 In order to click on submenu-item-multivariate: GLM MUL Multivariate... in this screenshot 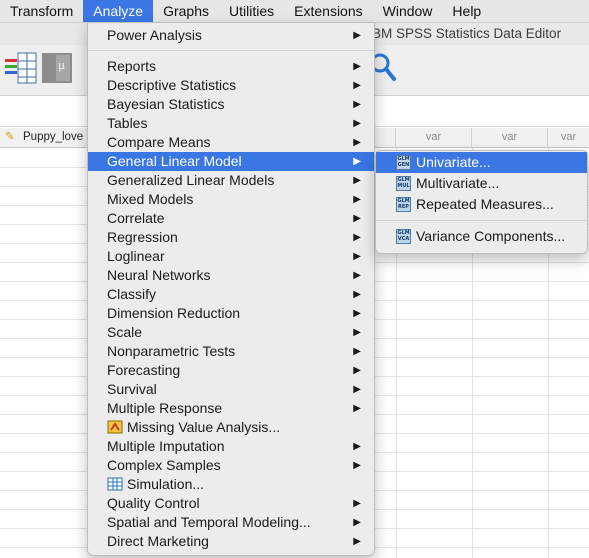, I will do `click(481, 183)`.